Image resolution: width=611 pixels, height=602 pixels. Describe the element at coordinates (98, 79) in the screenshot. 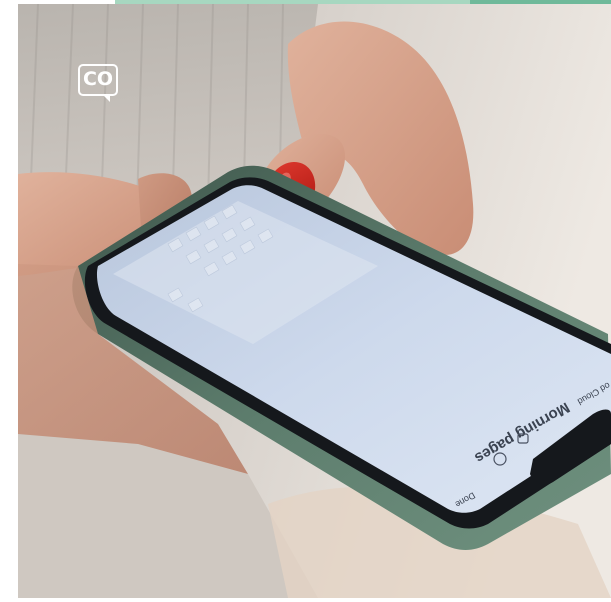

I see `logo-text: CO` at that location.